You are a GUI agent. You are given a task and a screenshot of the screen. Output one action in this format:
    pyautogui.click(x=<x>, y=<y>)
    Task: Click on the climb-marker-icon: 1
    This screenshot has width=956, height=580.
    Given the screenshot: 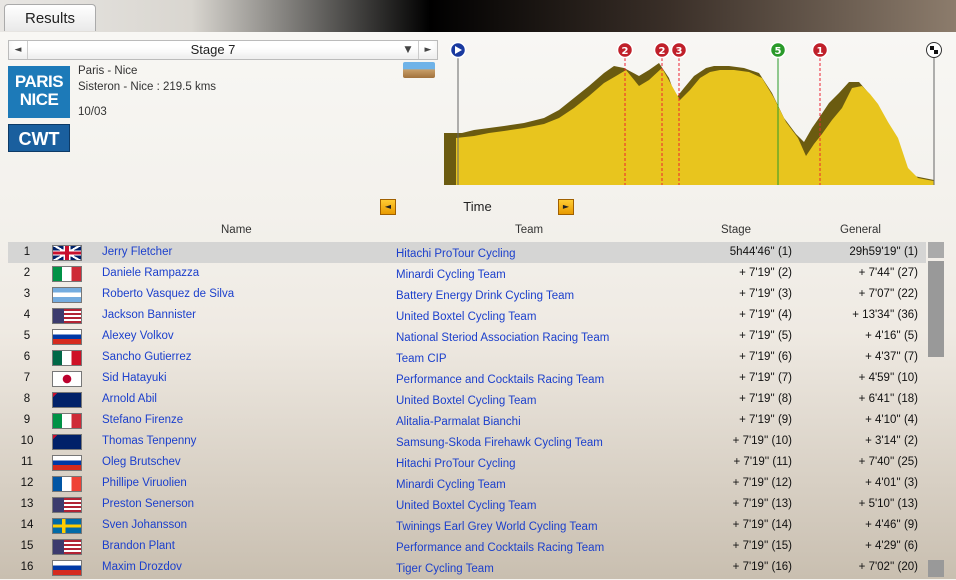 What is the action you would take?
    pyautogui.click(x=820, y=50)
    